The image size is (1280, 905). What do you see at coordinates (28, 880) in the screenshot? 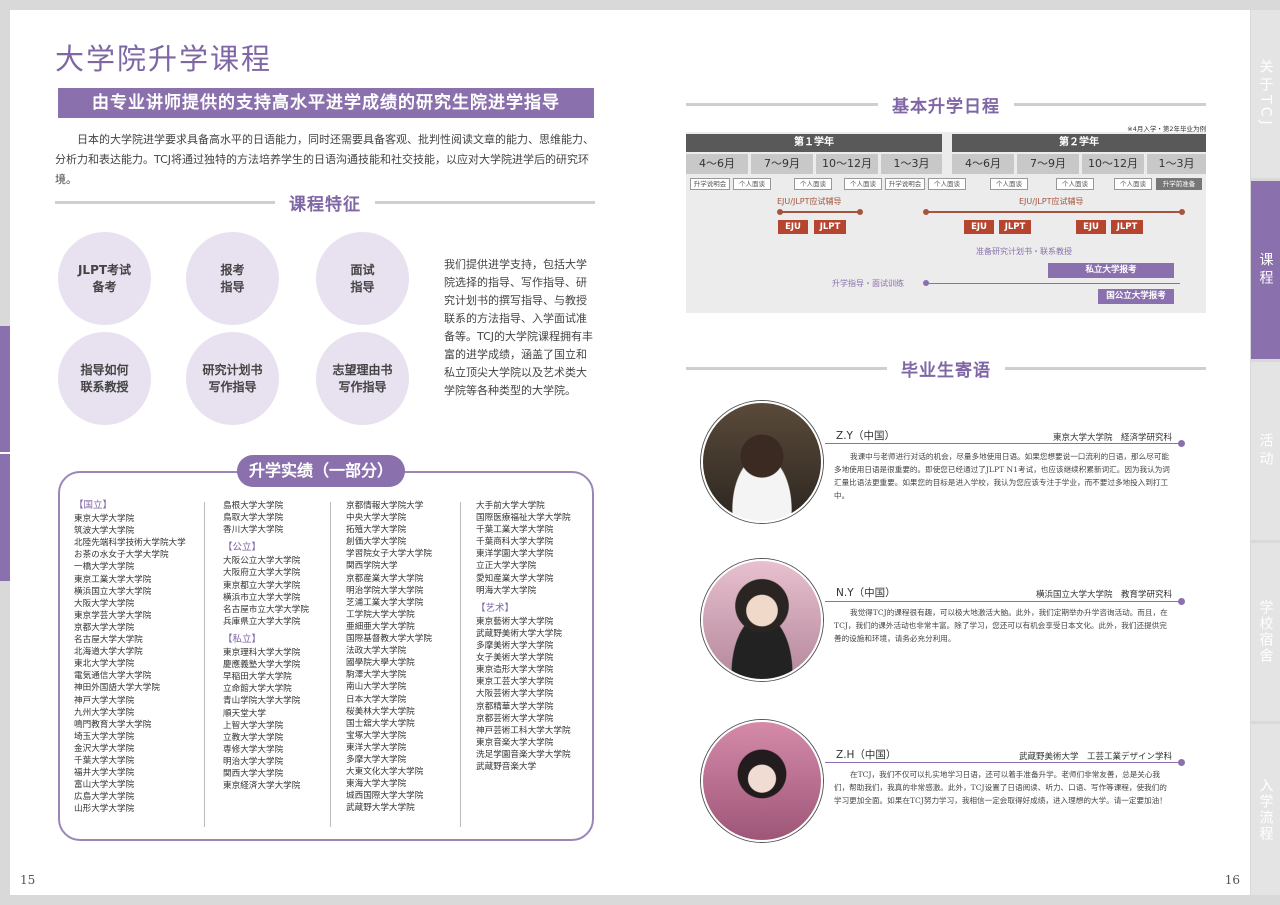
I see `page-number-left: 15` at bounding box center [28, 880].